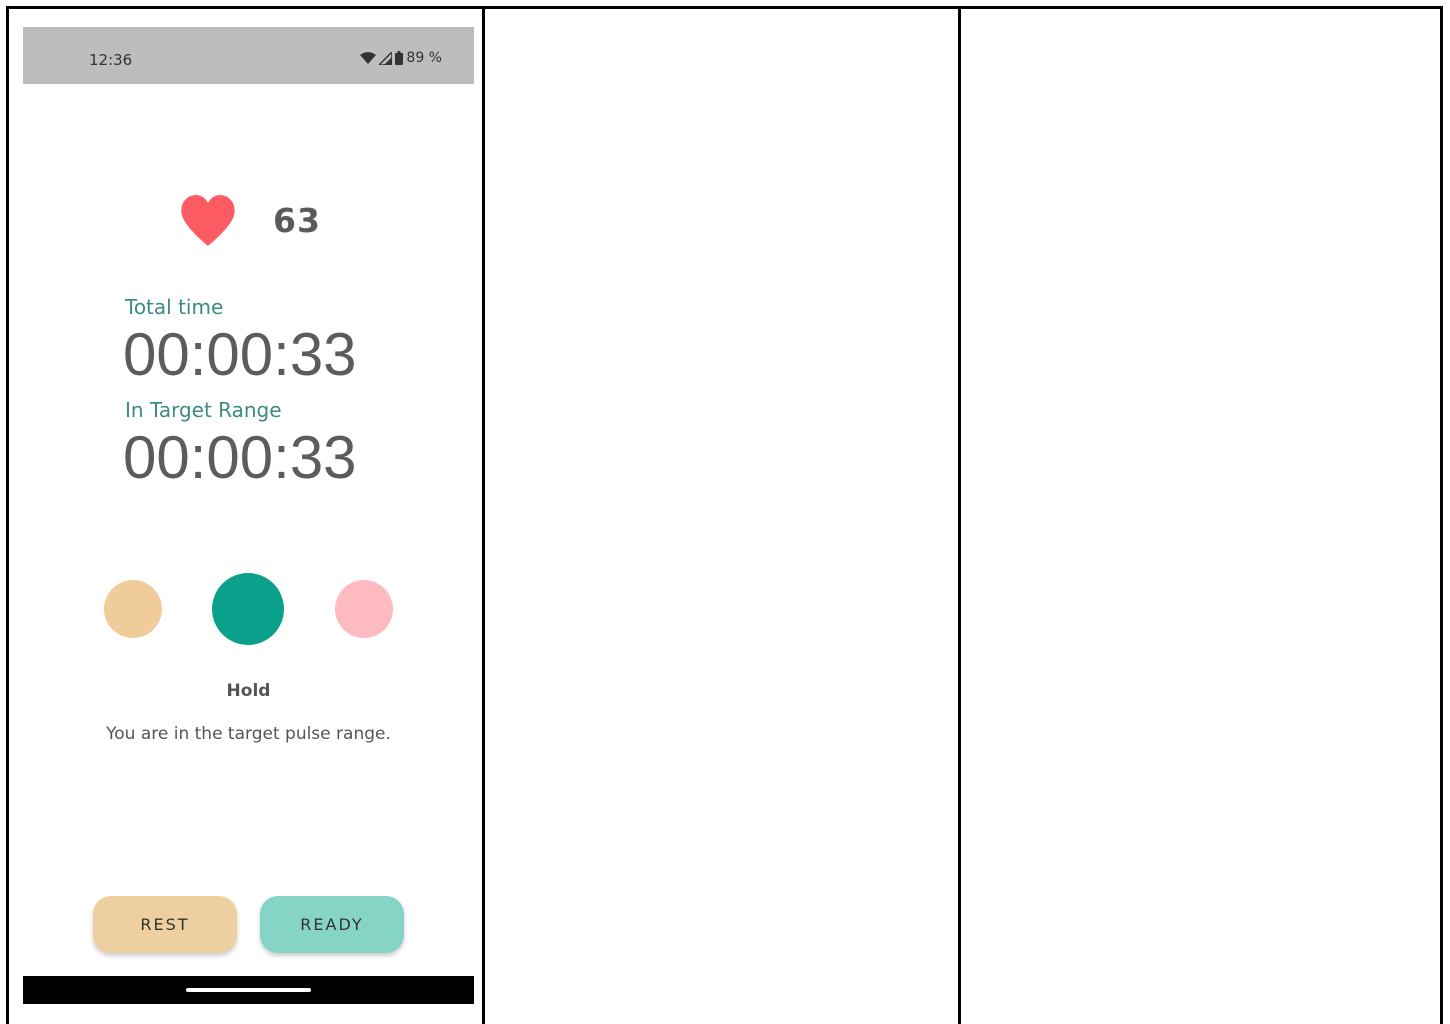 This screenshot has width=1450, height=1024. What do you see at coordinates (174, 307) in the screenshot?
I see `total-time-label: Total time` at bounding box center [174, 307].